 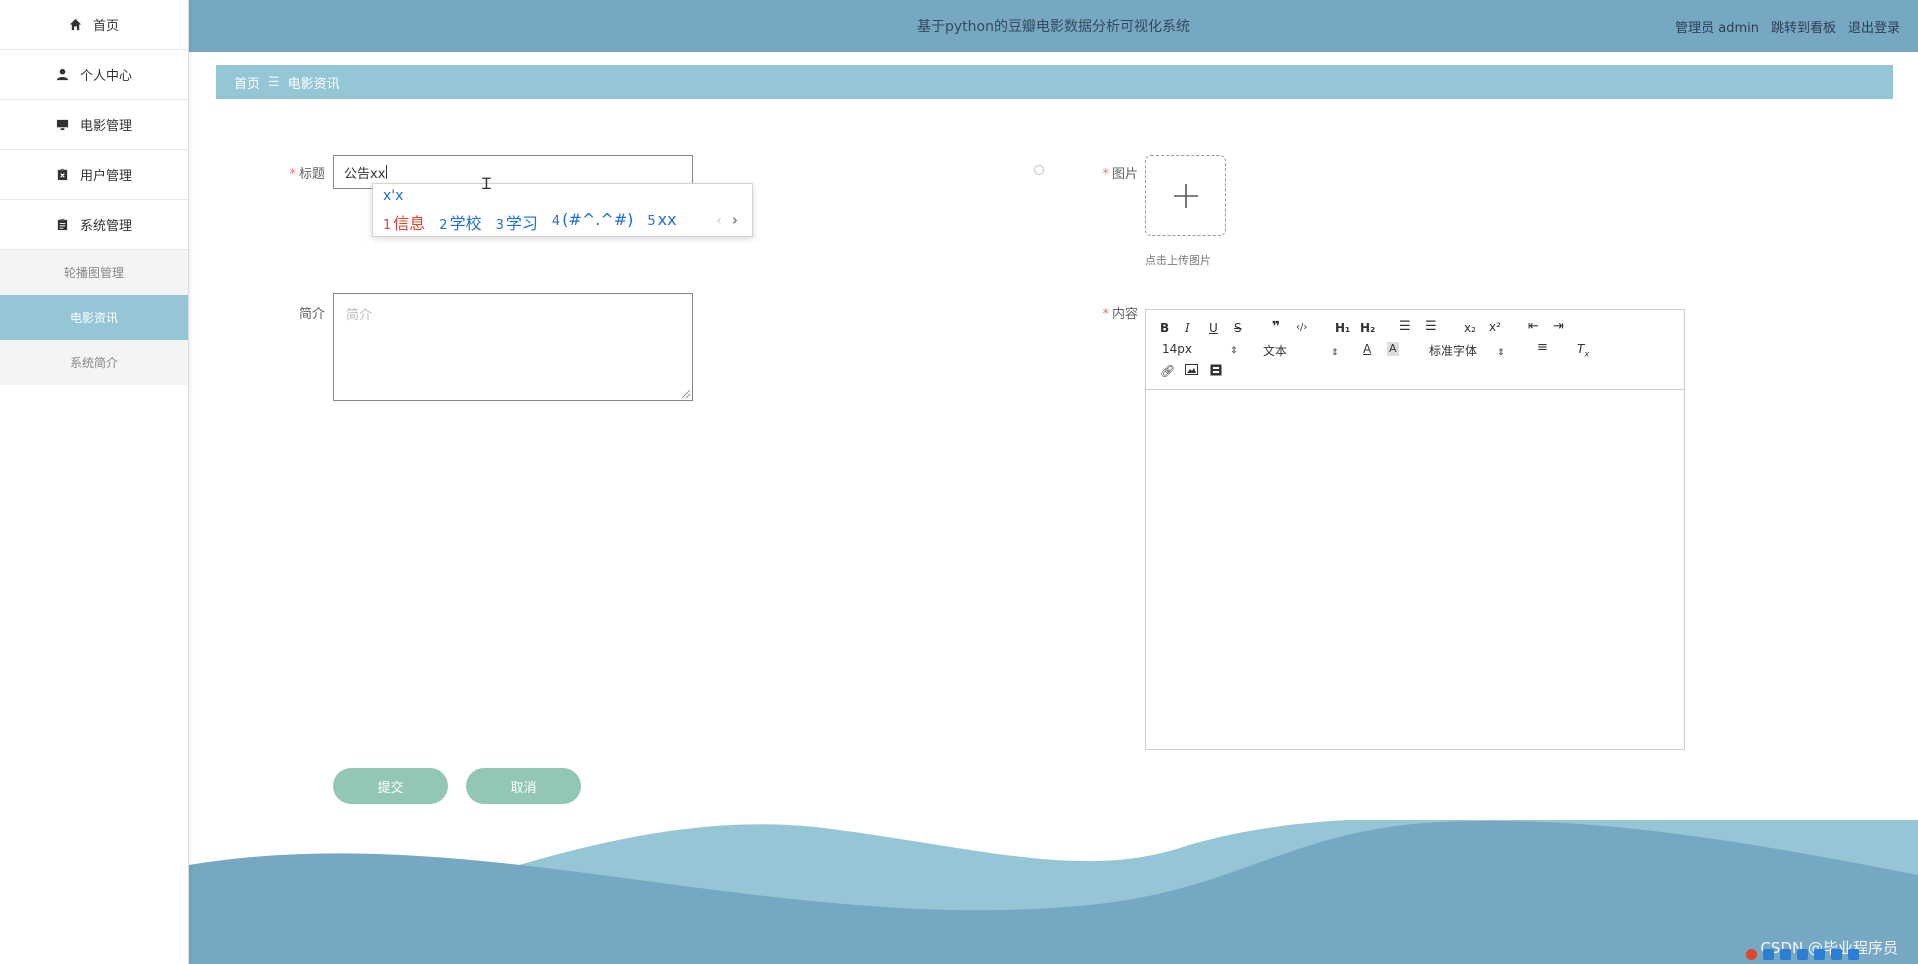 I want to click on ime-candidate: 5 xx, so click(x=661, y=222).